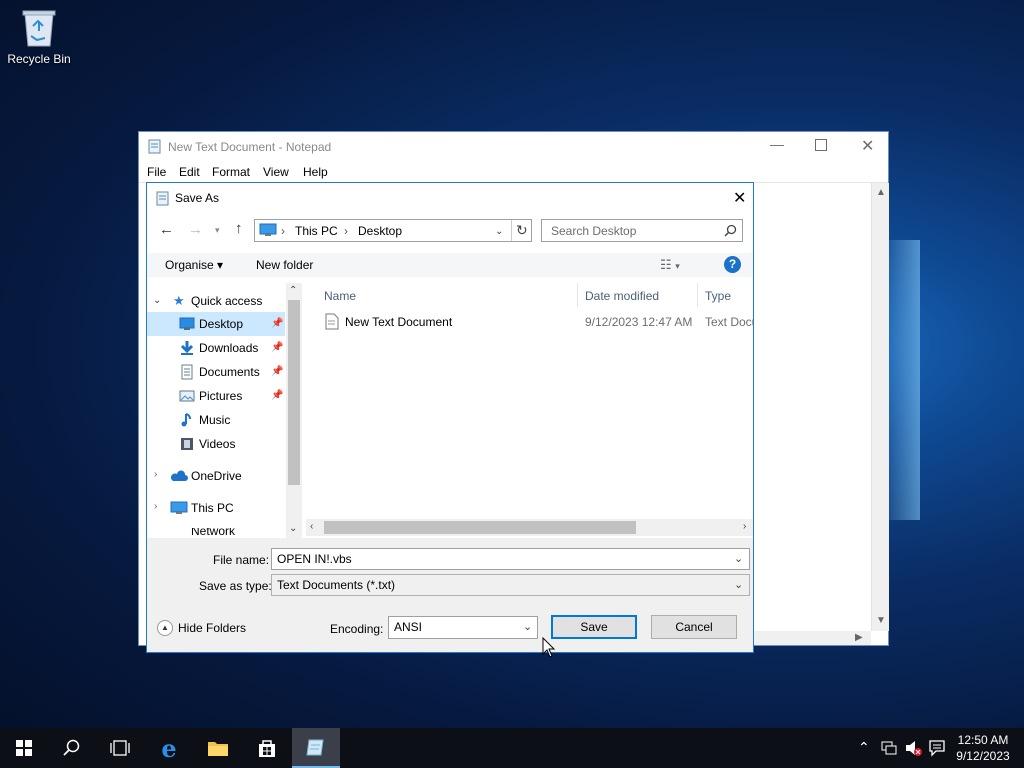 The height and width of the screenshot is (768, 1024). What do you see at coordinates (216, 324) in the screenshot?
I see `nav-item-desktop: Desktop 📌` at bounding box center [216, 324].